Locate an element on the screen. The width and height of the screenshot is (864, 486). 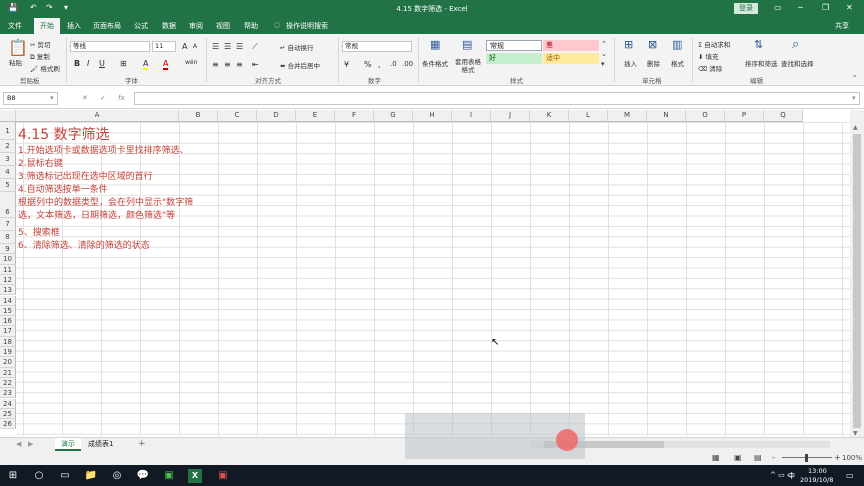
column-header-h: H is located at coordinates (432, 116).